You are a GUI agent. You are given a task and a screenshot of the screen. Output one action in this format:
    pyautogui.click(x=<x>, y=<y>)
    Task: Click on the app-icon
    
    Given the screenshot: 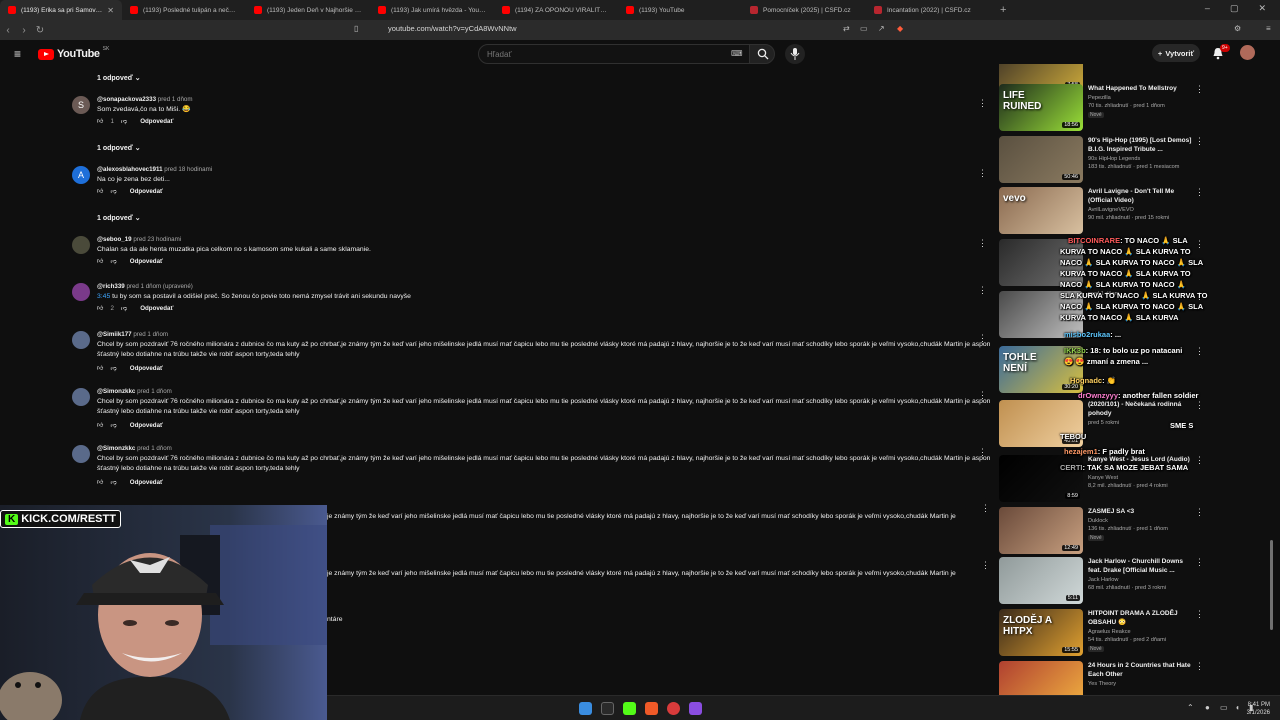 What is the action you would take?
    pyautogui.click(x=673, y=708)
    